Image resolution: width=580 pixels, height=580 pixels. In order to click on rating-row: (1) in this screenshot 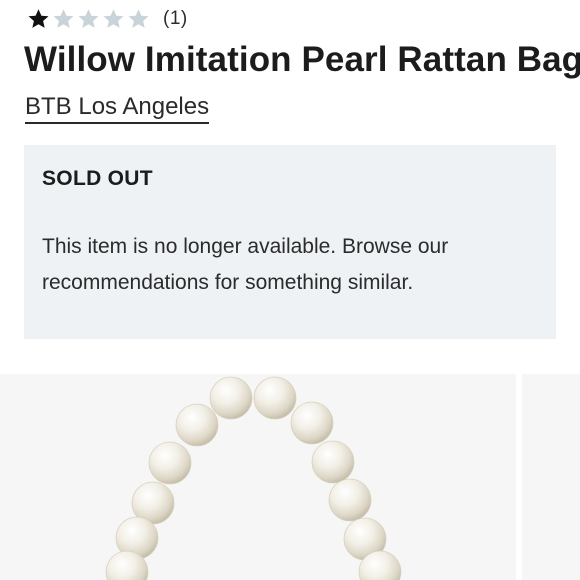, I will do `click(107, 19)`.